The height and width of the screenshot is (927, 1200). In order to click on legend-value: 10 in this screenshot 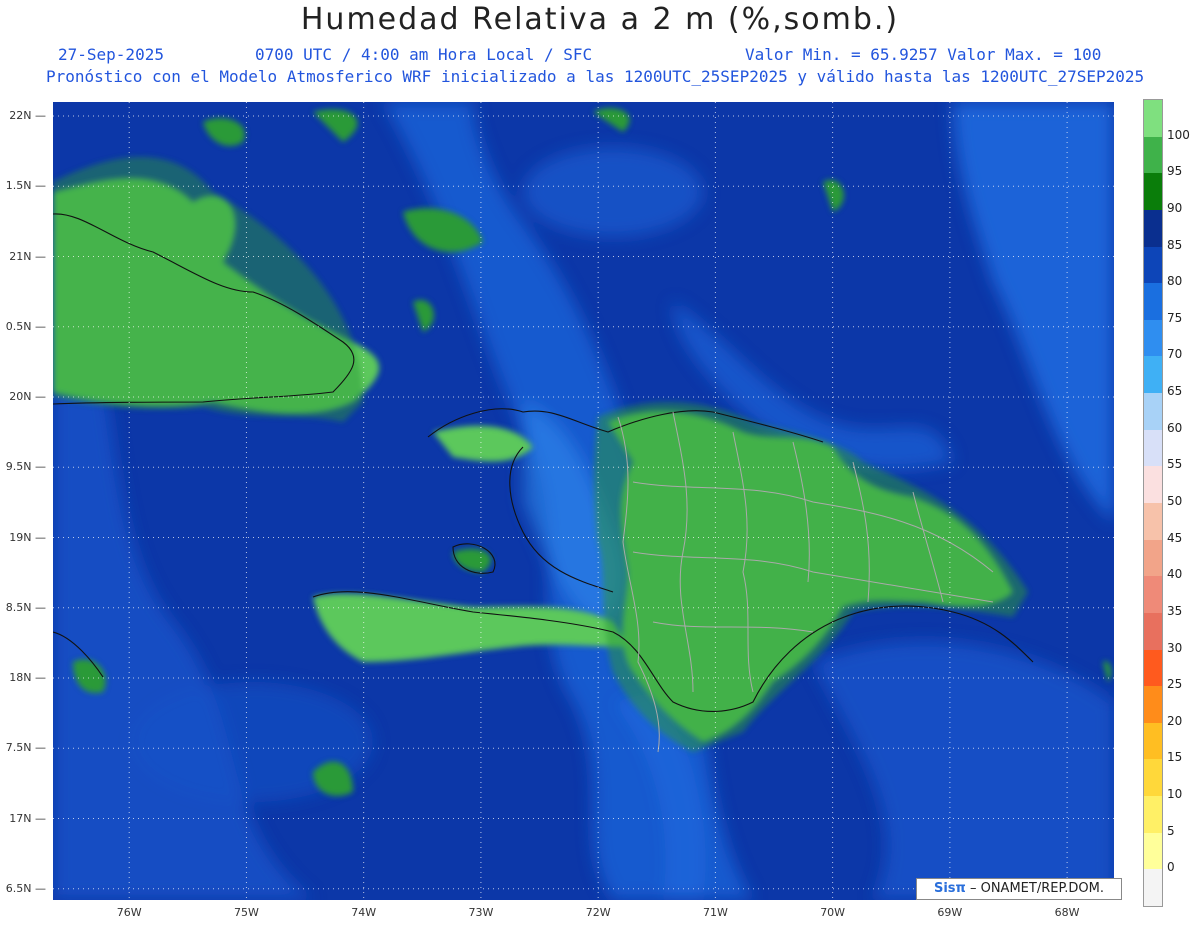, I will do `click(1175, 794)`.